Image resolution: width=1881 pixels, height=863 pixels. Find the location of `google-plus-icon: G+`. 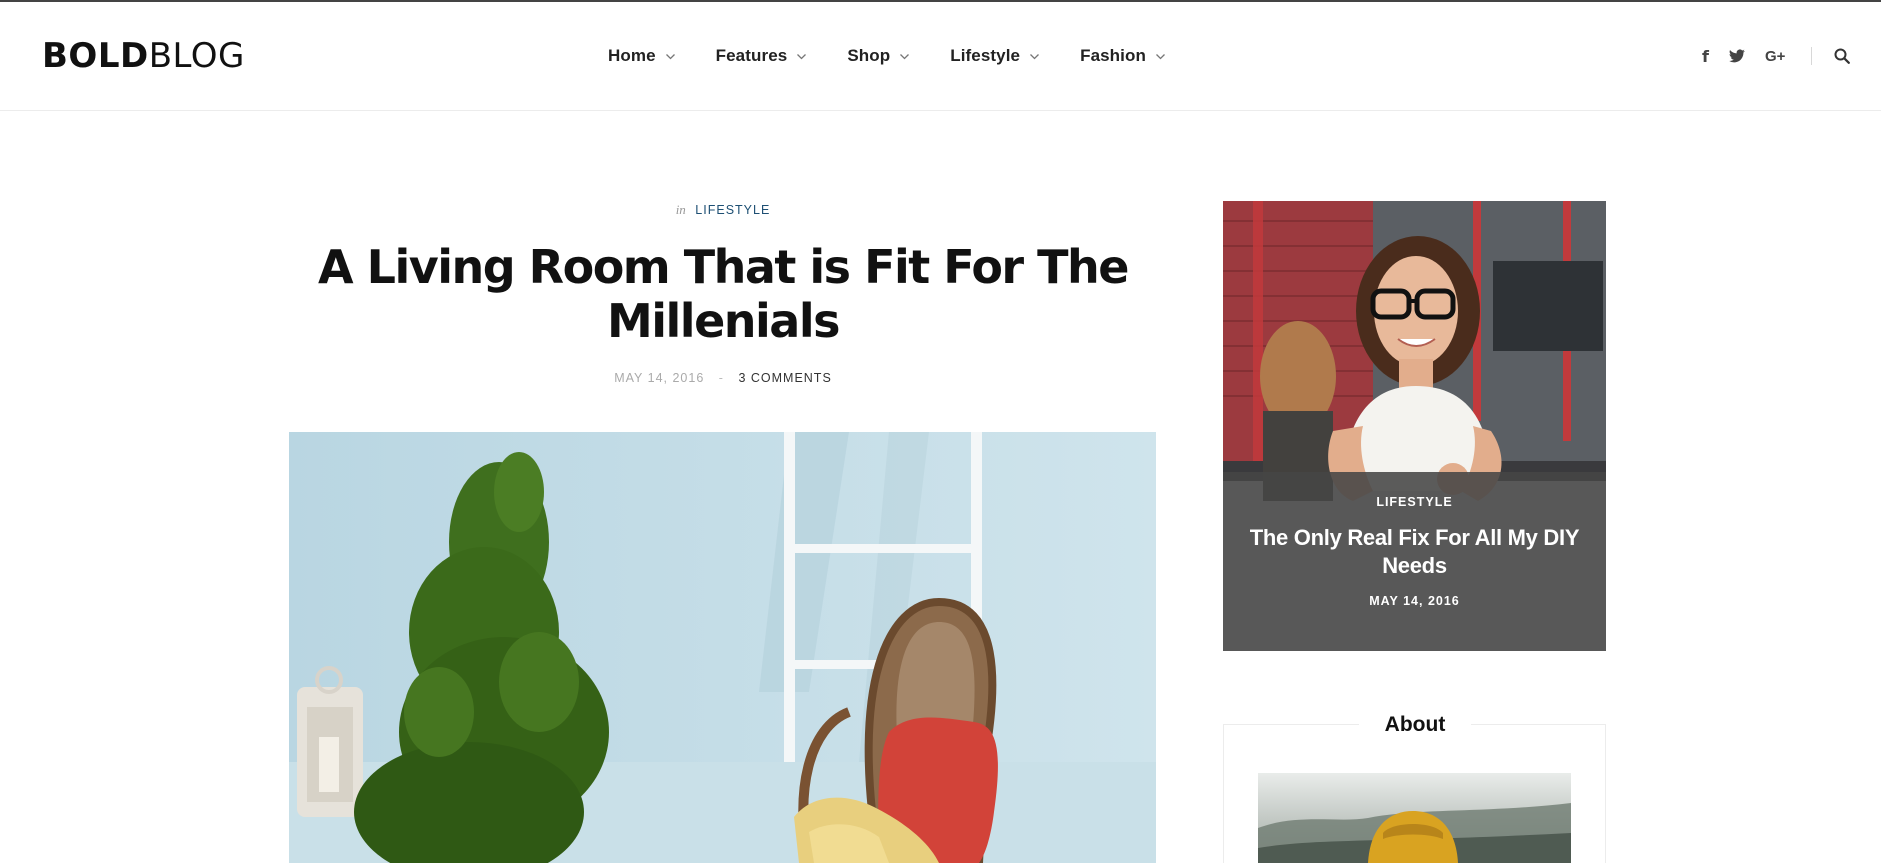

google-plus-icon: G+ is located at coordinates (1775, 56).